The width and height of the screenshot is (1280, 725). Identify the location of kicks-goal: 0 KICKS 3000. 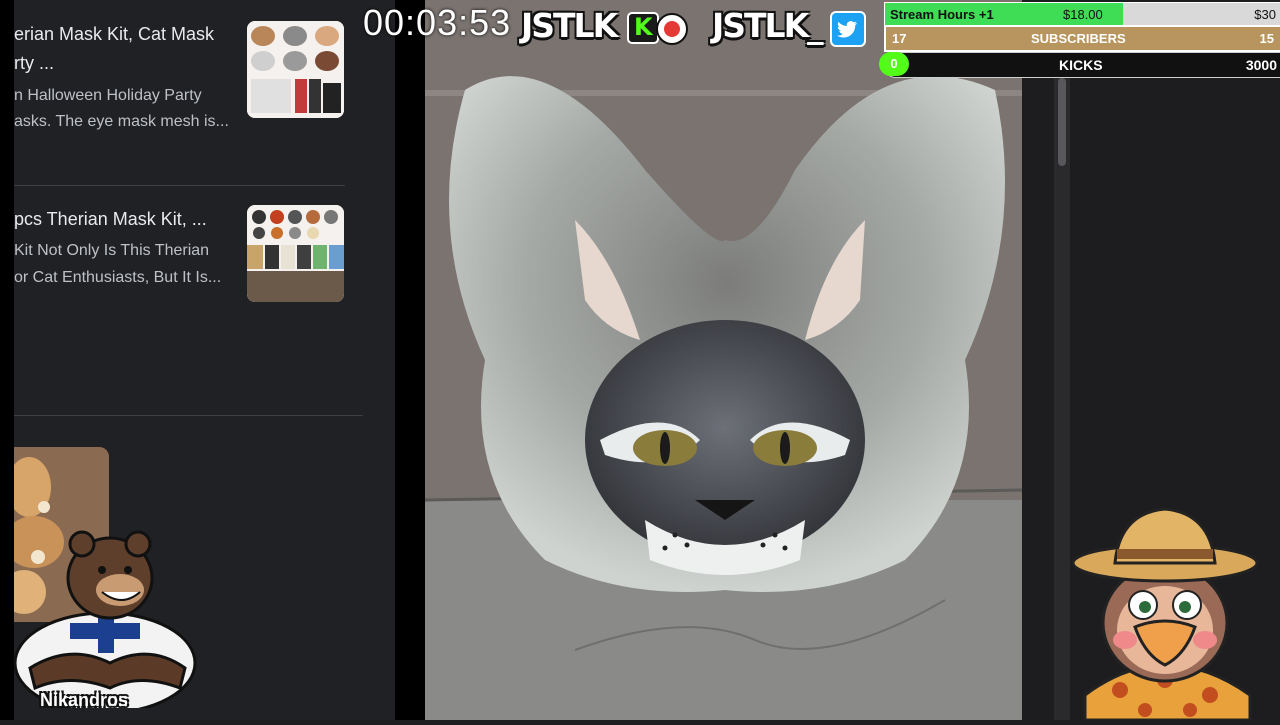
(1079, 65).